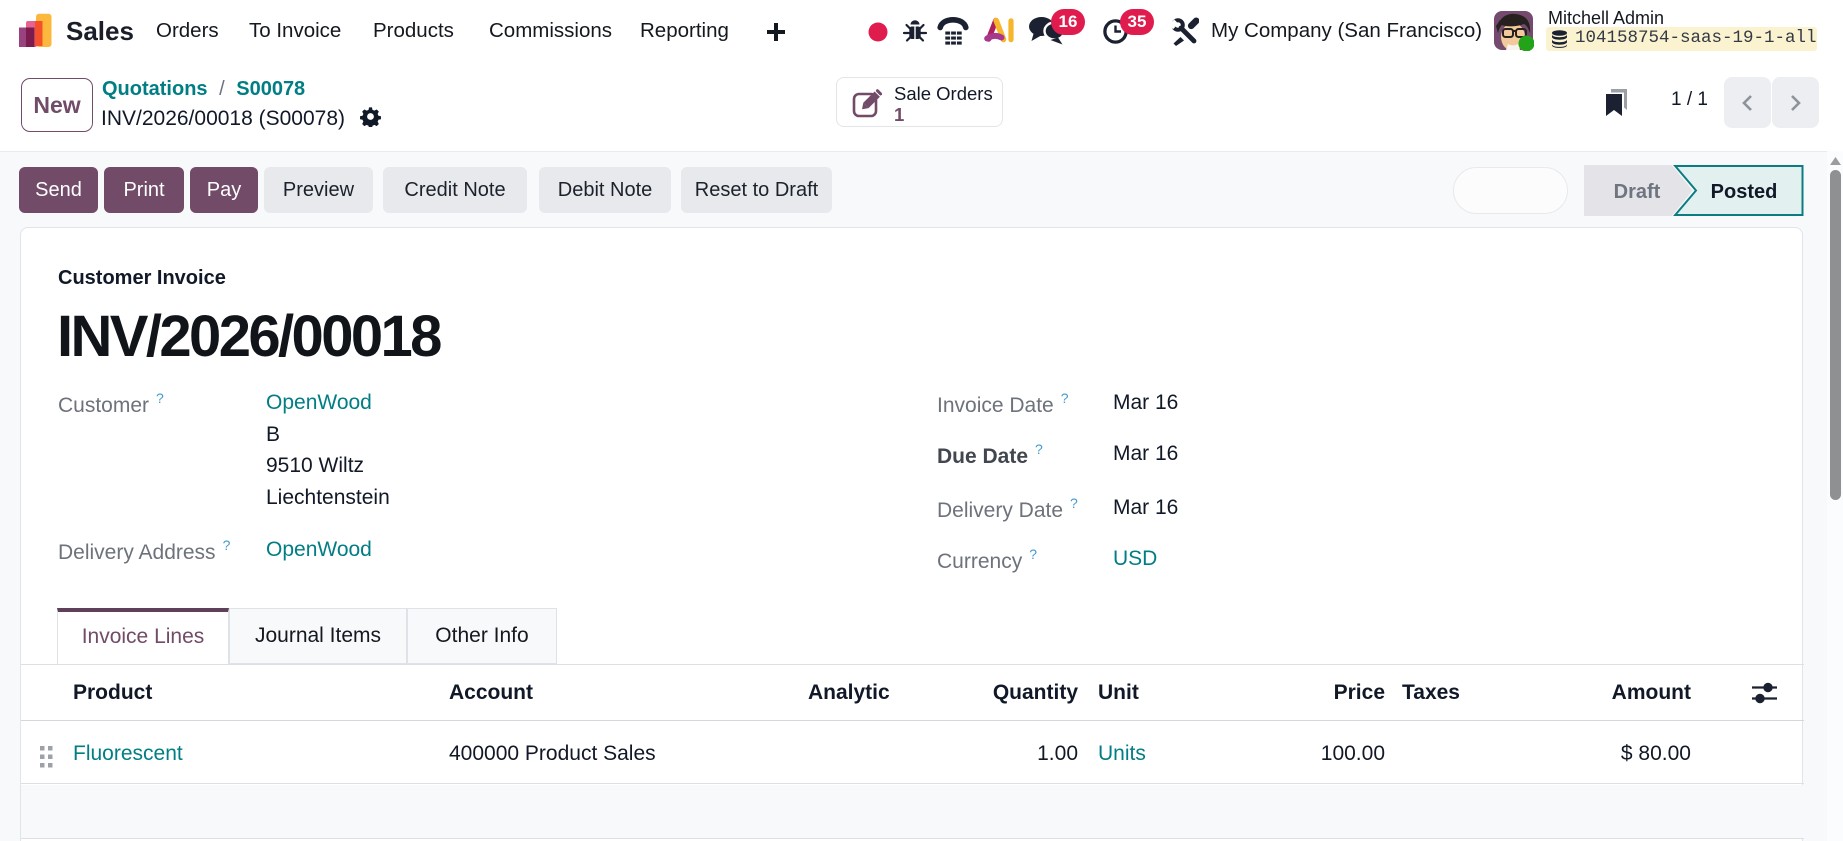  Describe the element at coordinates (1637, 192) in the screenshot. I see `svg-text: Draft` at that location.